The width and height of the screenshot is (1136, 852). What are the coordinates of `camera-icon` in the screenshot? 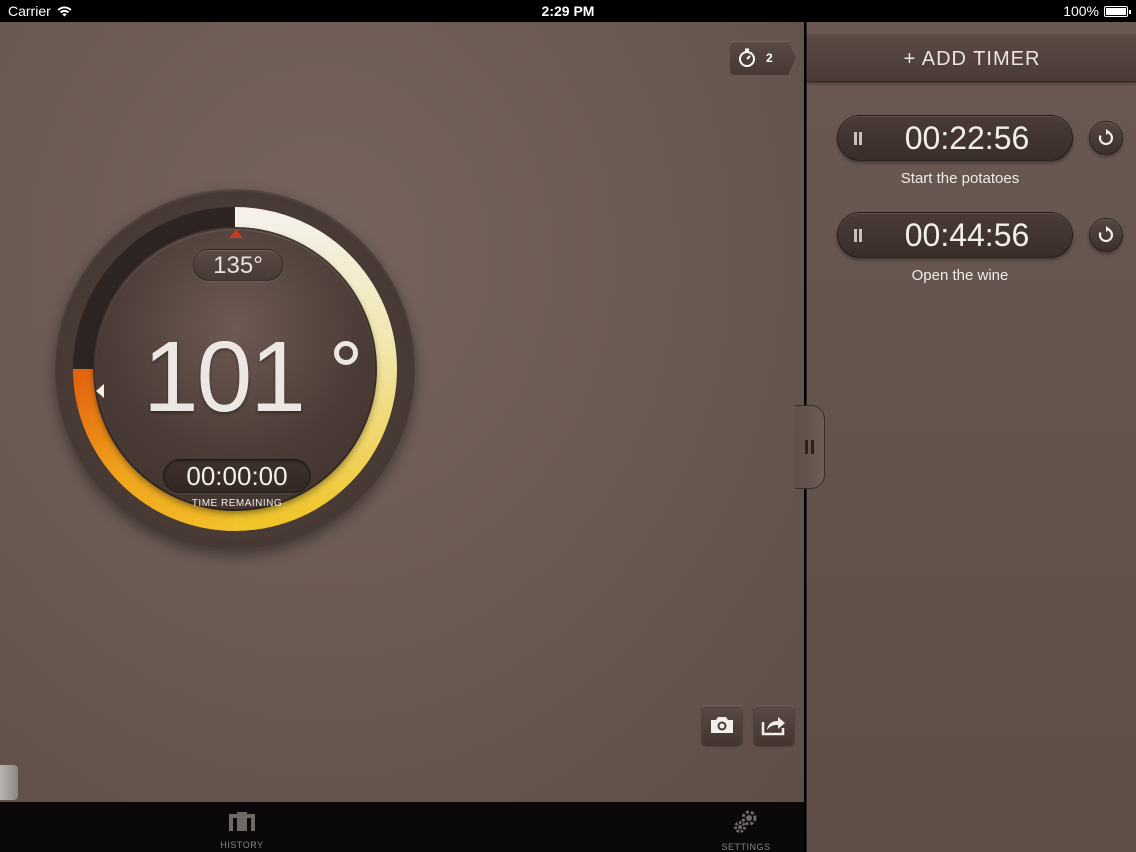 It's located at (722, 725).